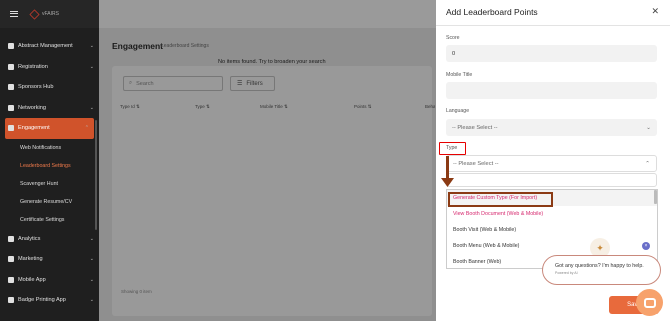  Describe the element at coordinates (96, 175) in the screenshot. I see `sidebar-scrollbar` at that location.